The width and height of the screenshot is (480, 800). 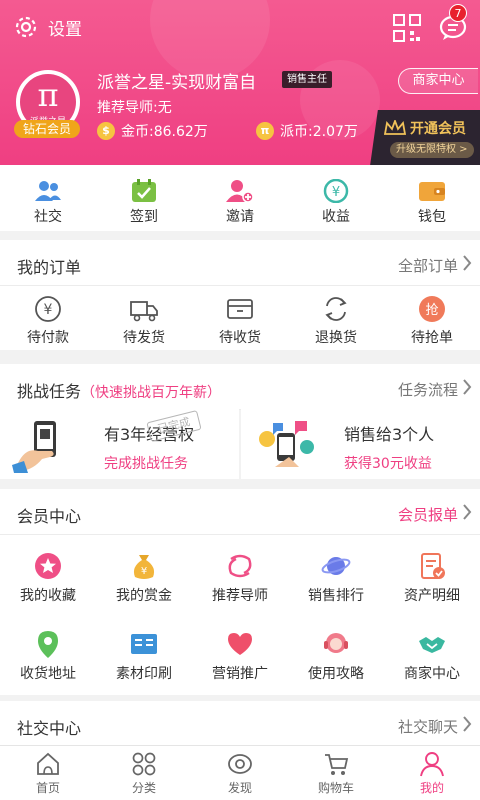 What do you see at coordinates (389, 434) in the screenshot?
I see `task-title: 销售给3个人` at bounding box center [389, 434].